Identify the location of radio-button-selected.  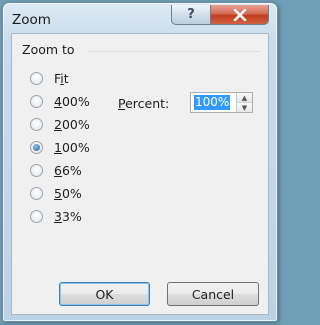
(36, 147).